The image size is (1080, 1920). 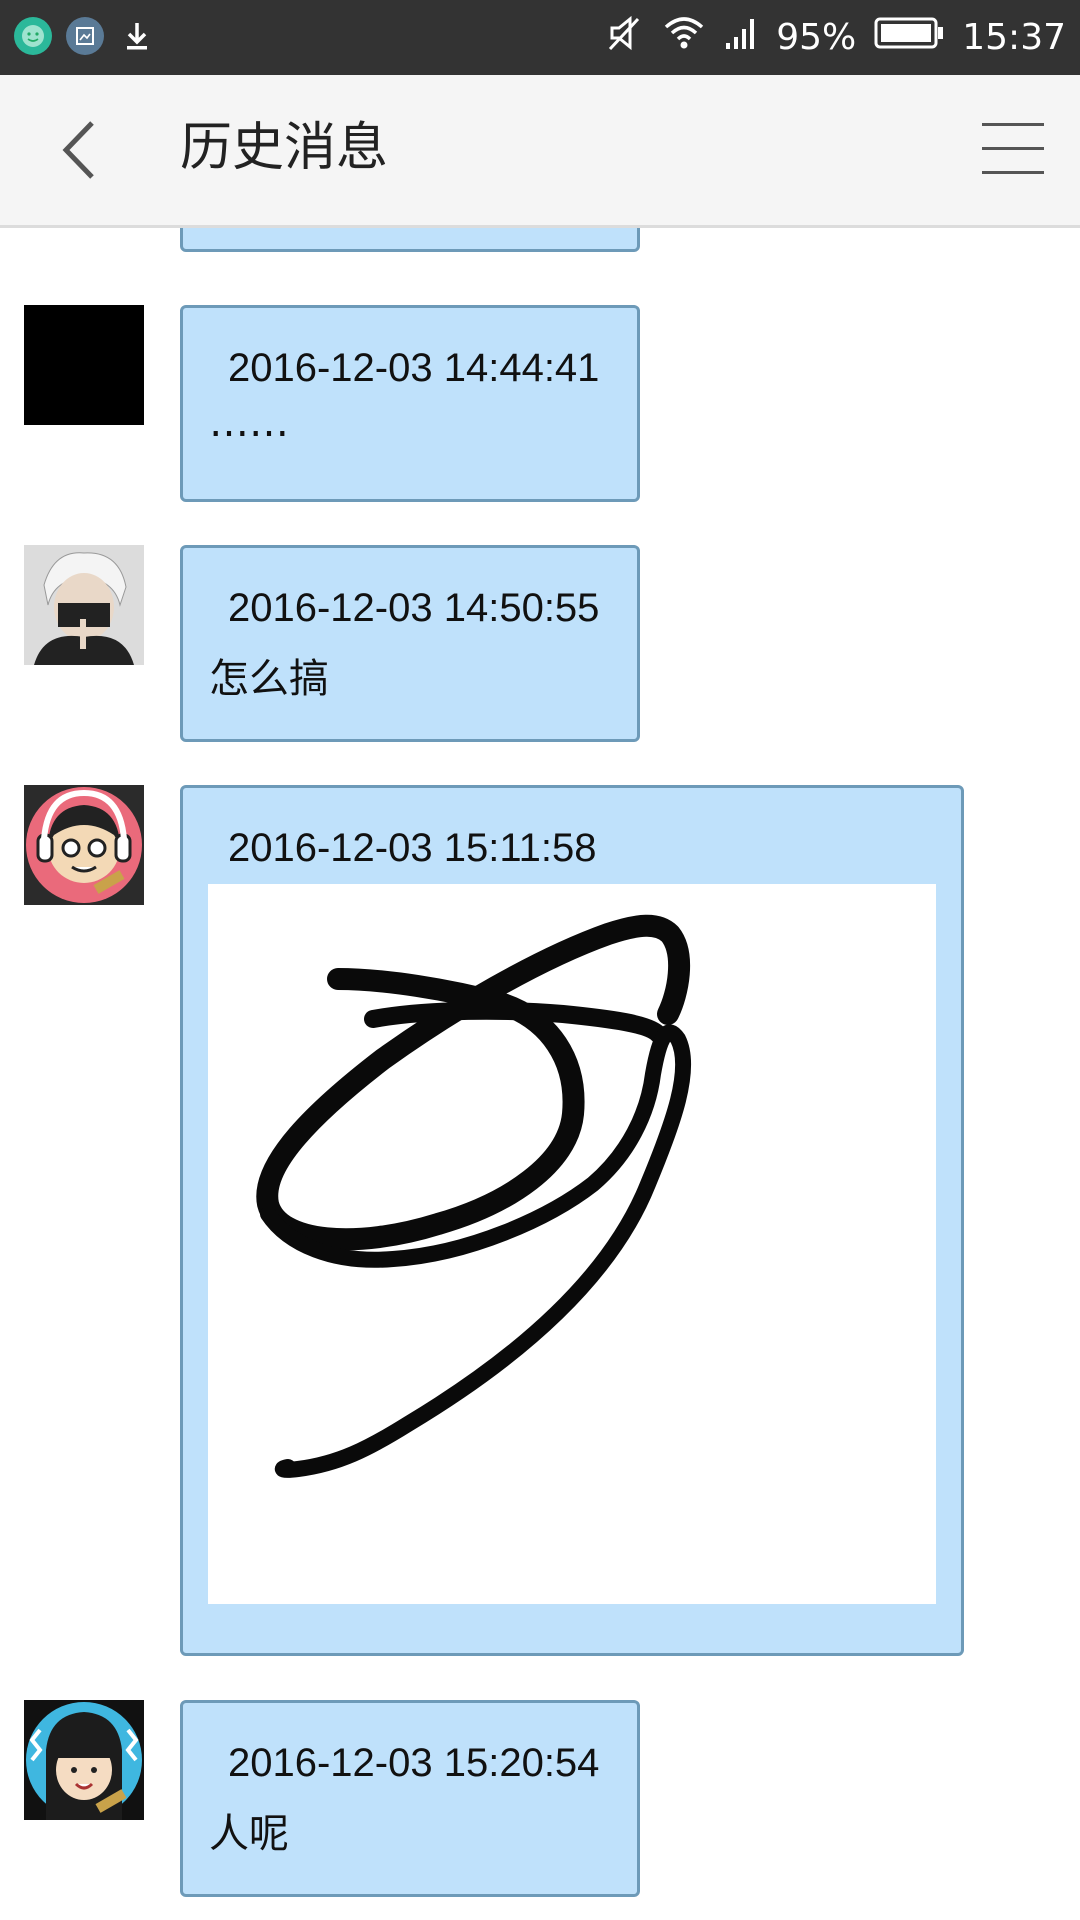 What do you see at coordinates (410, 240) in the screenshot?
I see `message-bubble-previous` at bounding box center [410, 240].